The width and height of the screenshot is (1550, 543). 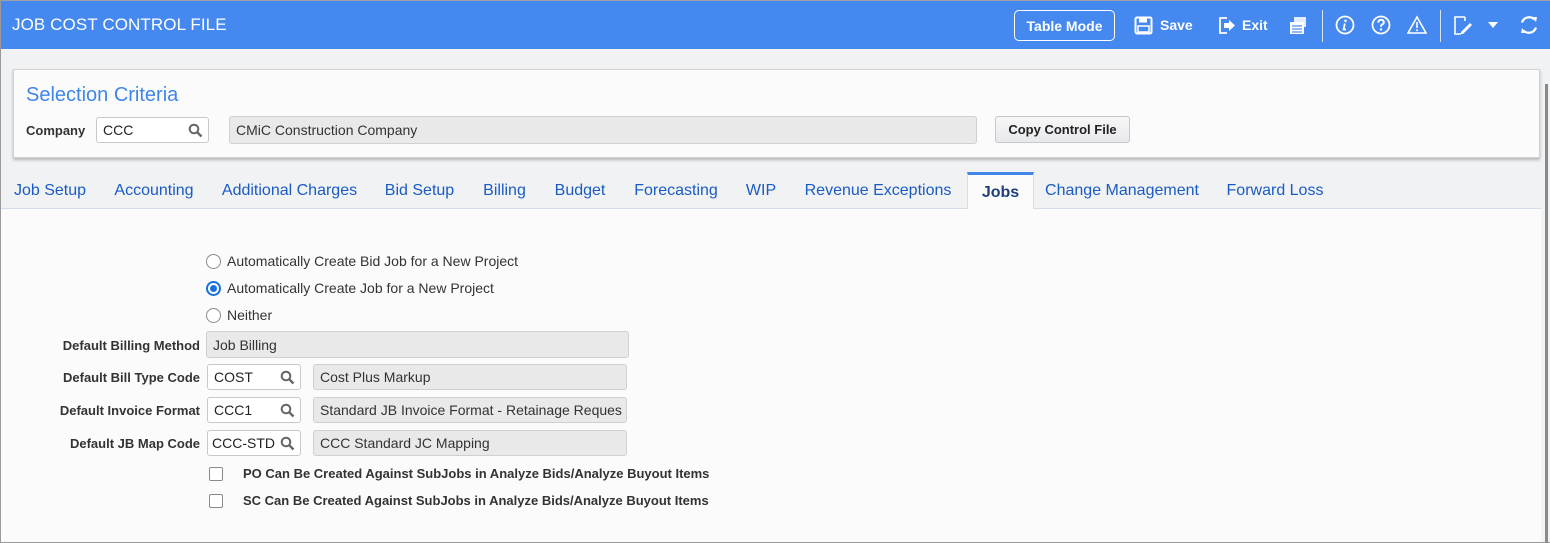 What do you see at coordinates (154, 191) in the screenshot?
I see `tab-accounting: Accounting` at bounding box center [154, 191].